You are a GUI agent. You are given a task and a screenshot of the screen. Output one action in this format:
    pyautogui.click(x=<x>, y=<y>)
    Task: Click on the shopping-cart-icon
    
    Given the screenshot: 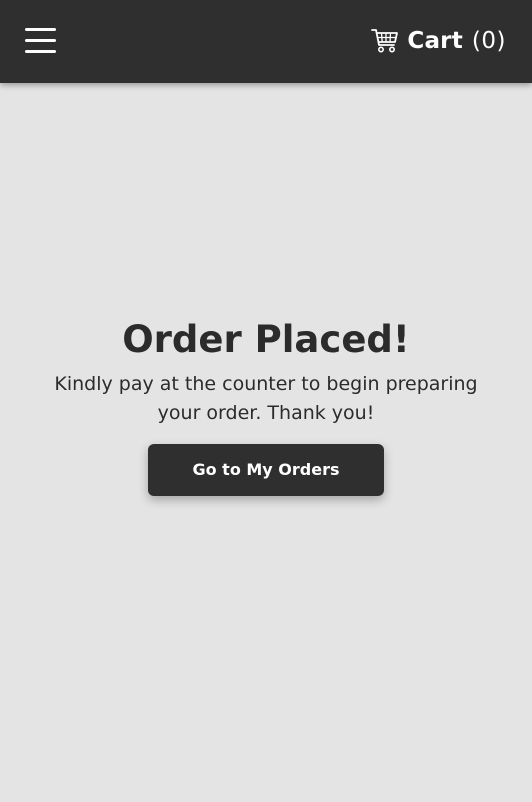 What is the action you would take?
    pyautogui.click(x=385, y=41)
    